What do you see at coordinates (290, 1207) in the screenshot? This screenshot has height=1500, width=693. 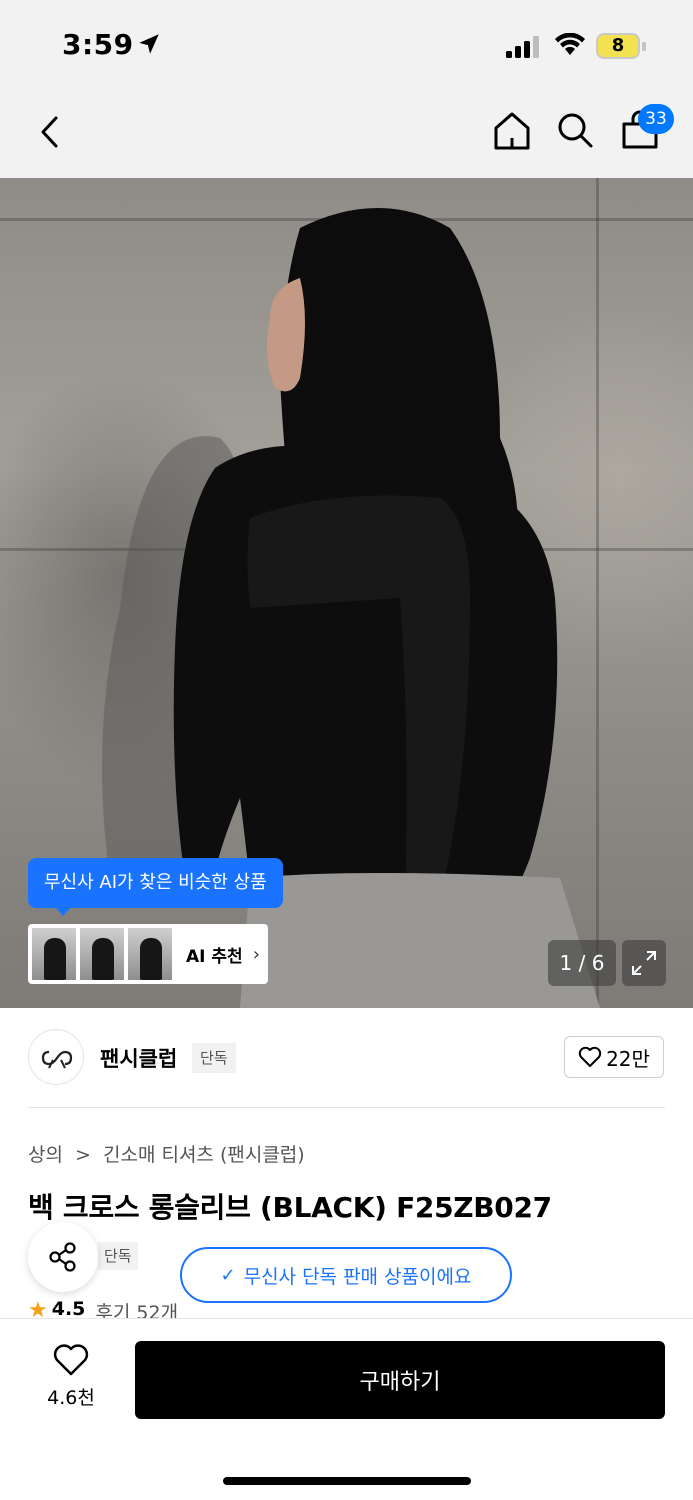 I see `product-title: 백 크로스 롱슬리브 (BLACK) F25ZB027` at bounding box center [290, 1207].